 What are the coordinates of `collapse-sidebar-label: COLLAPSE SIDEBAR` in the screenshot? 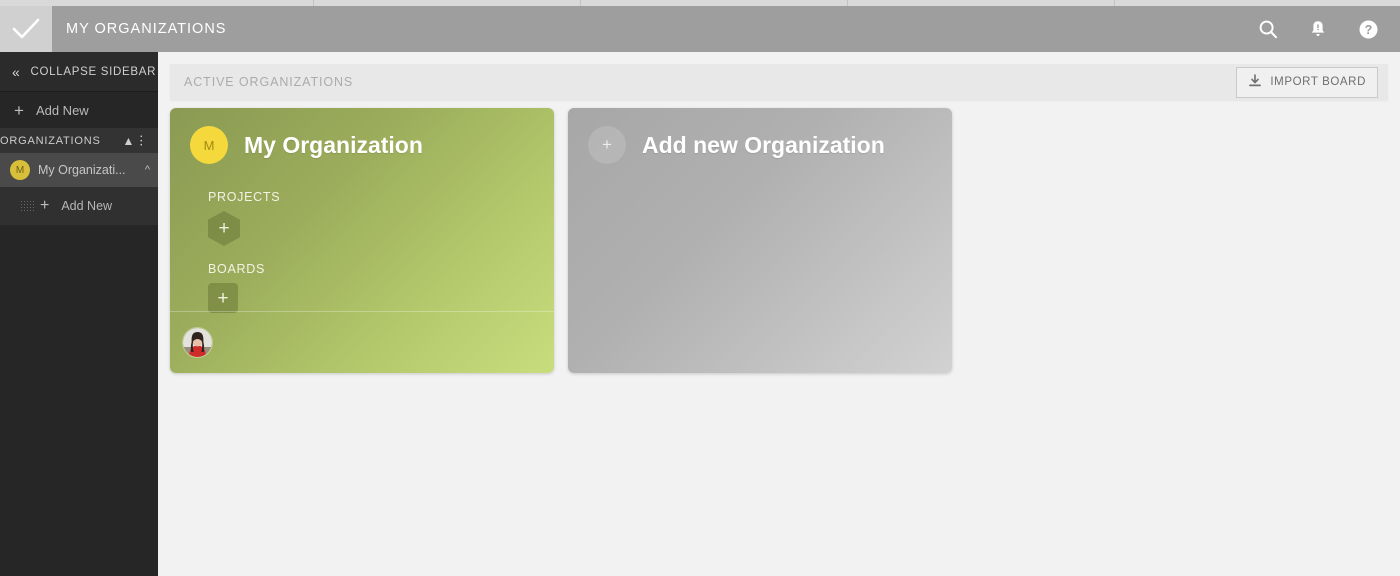 It's located at (93, 71).